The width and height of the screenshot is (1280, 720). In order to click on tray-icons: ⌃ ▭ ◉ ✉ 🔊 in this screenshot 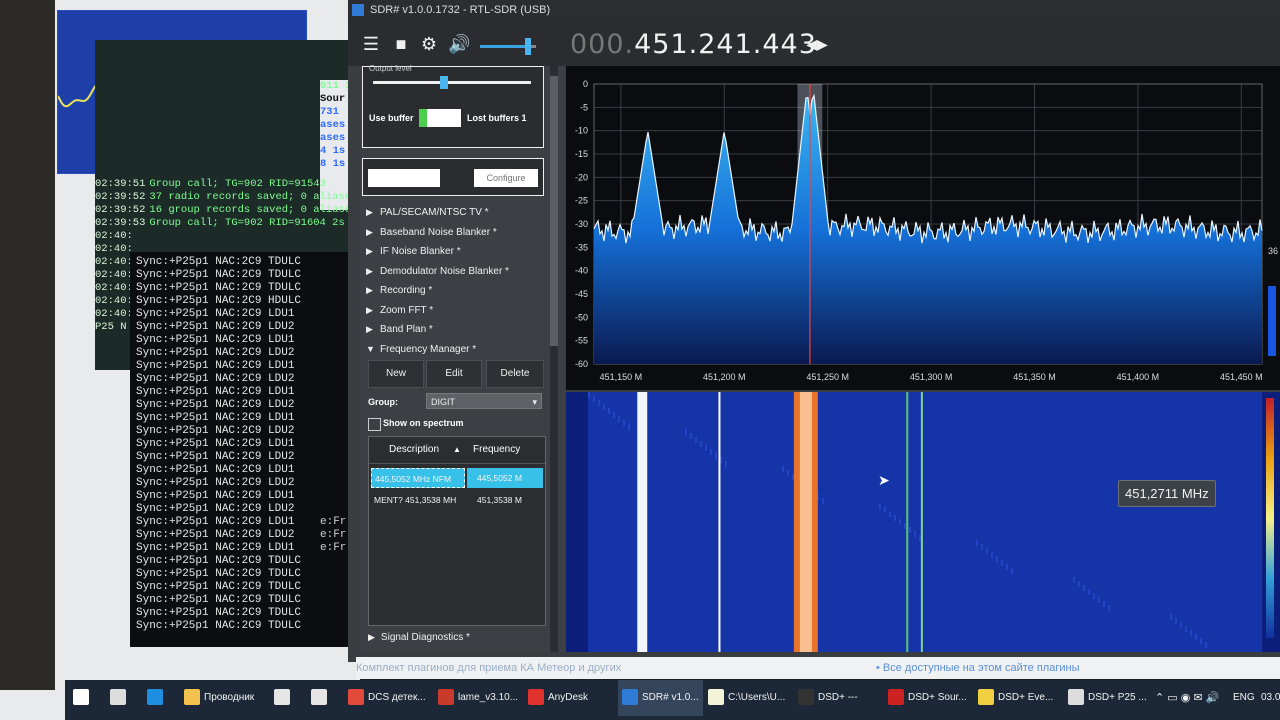, I will do `click(1187, 698)`.